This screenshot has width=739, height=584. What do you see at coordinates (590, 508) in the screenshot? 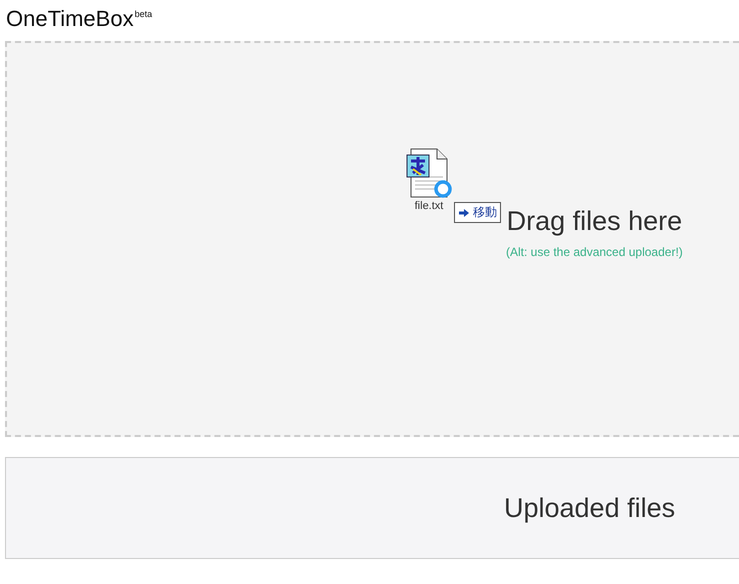
I see `uploaded-heading: Uploaded files` at bounding box center [590, 508].